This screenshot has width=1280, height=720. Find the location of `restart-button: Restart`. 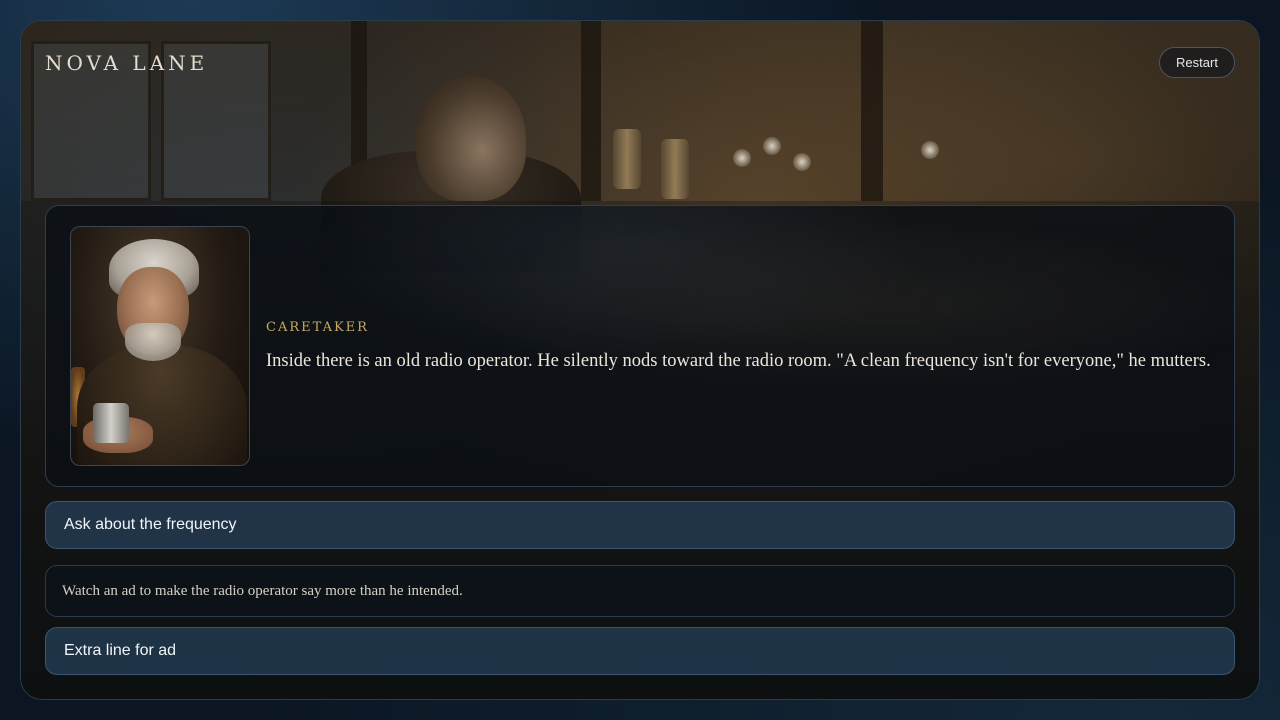

restart-button: Restart is located at coordinates (1197, 62).